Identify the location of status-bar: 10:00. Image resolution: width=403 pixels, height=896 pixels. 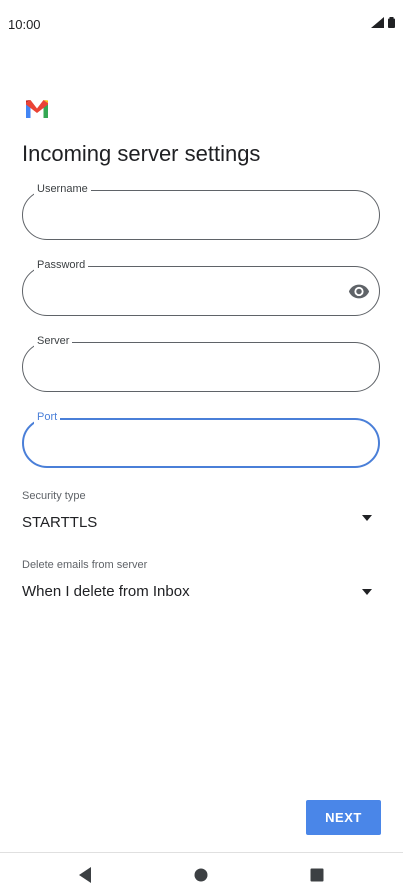
(201, 25).